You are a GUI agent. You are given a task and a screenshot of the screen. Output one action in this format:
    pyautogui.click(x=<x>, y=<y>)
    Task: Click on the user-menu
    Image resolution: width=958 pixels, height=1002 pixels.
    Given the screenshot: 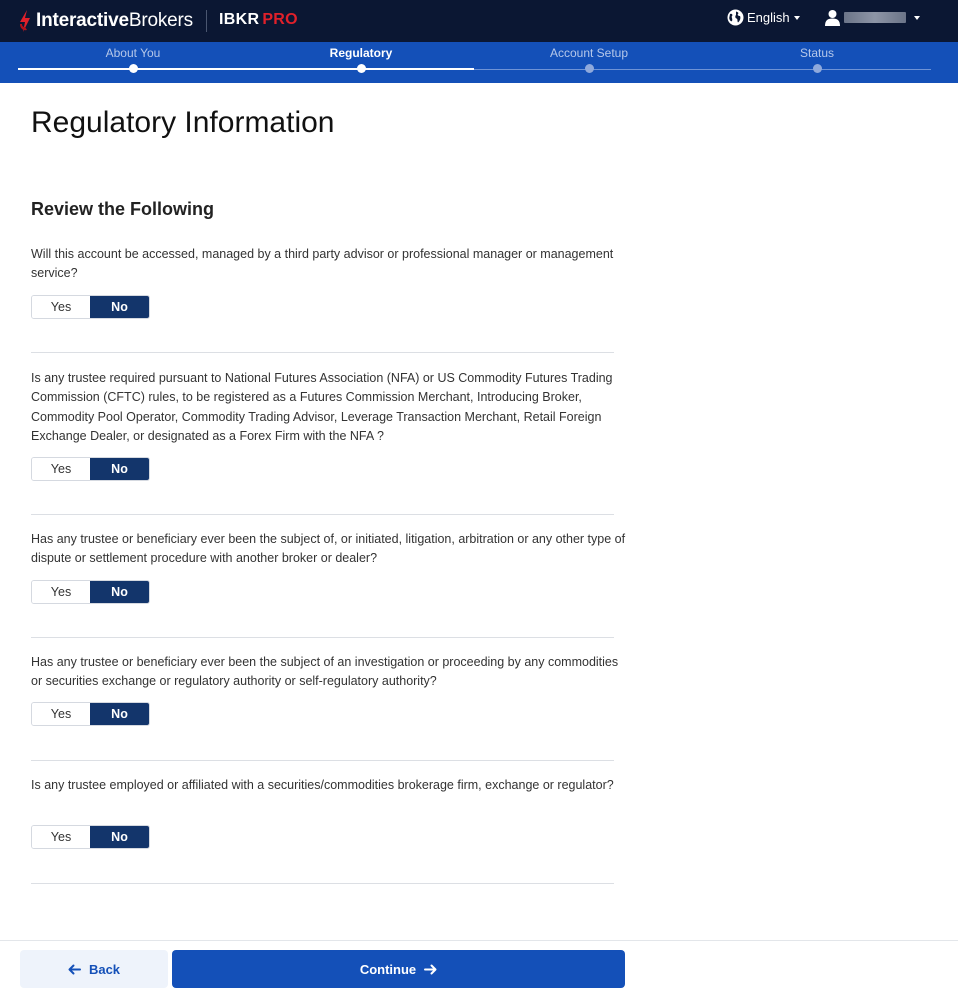 What is the action you would take?
    pyautogui.click(x=872, y=17)
    